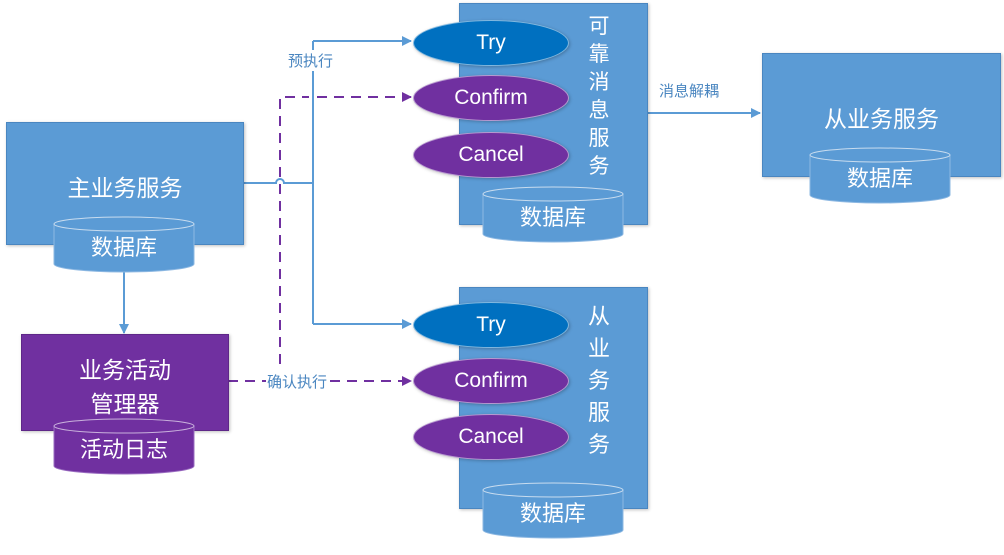 The image size is (1004, 555). I want to click on activity-log-db: 活动日志, so click(124, 446).